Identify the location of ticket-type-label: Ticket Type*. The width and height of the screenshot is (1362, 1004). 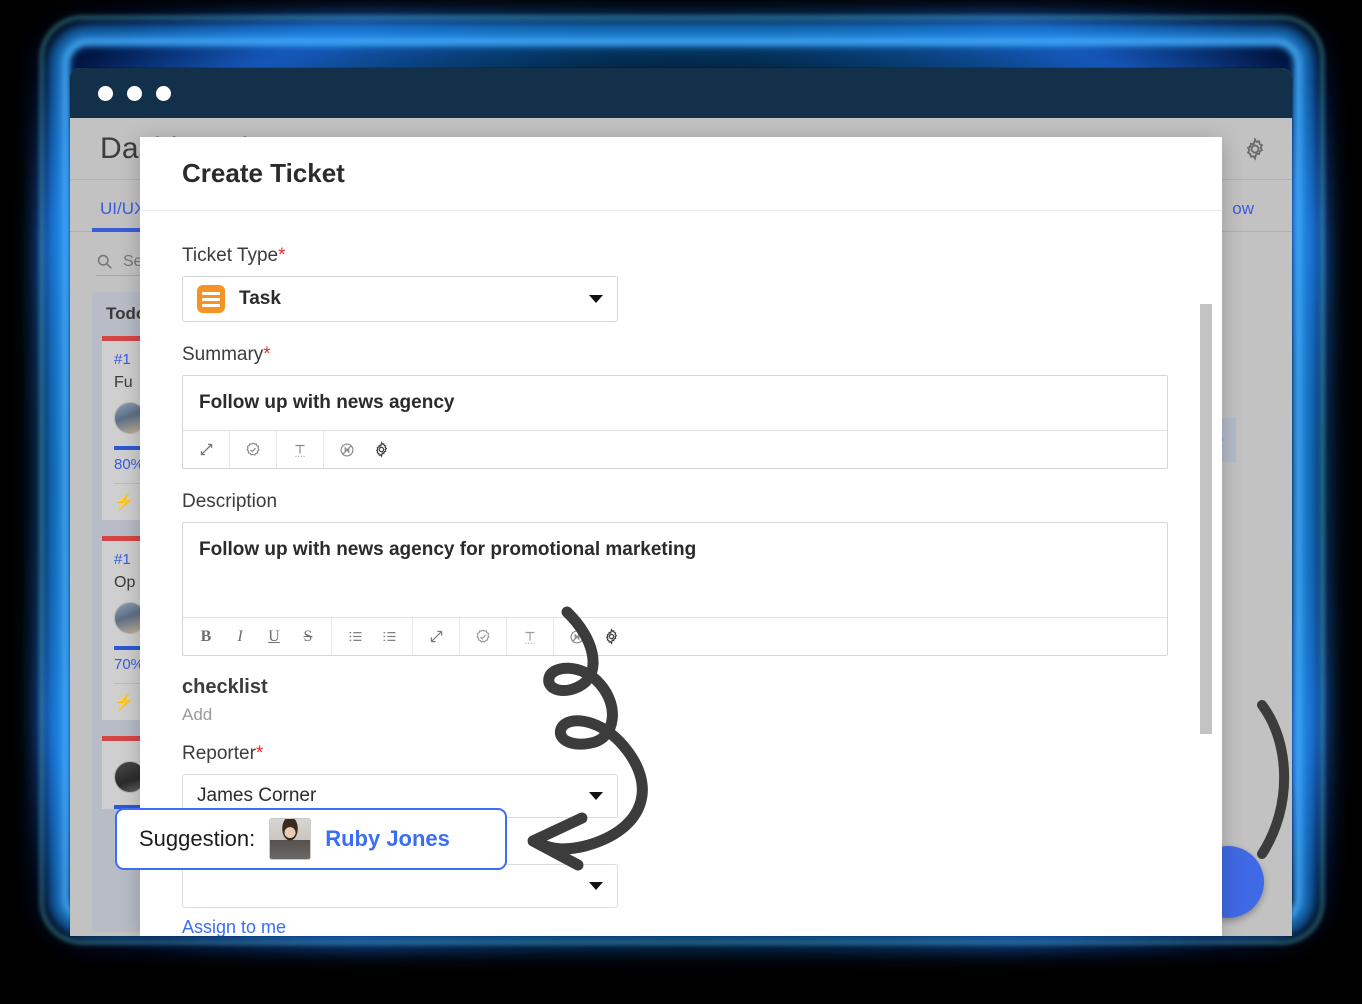
(681, 256).